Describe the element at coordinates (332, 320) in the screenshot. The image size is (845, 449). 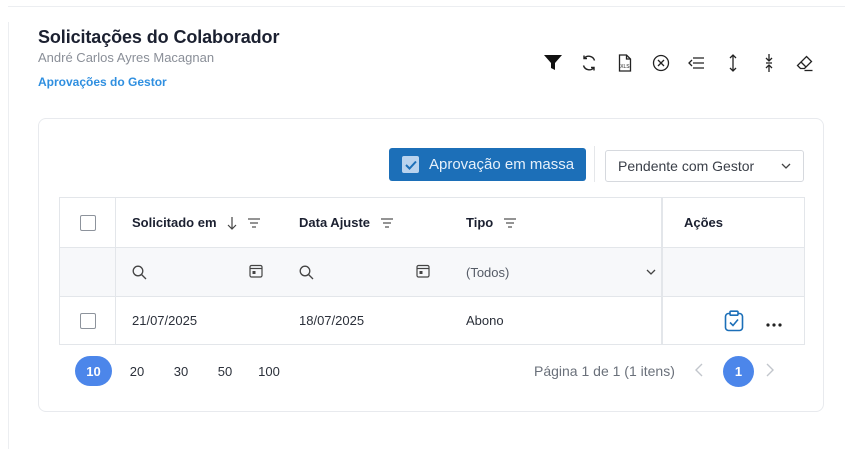
I see `cell-value: 18/07/2025` at that location.